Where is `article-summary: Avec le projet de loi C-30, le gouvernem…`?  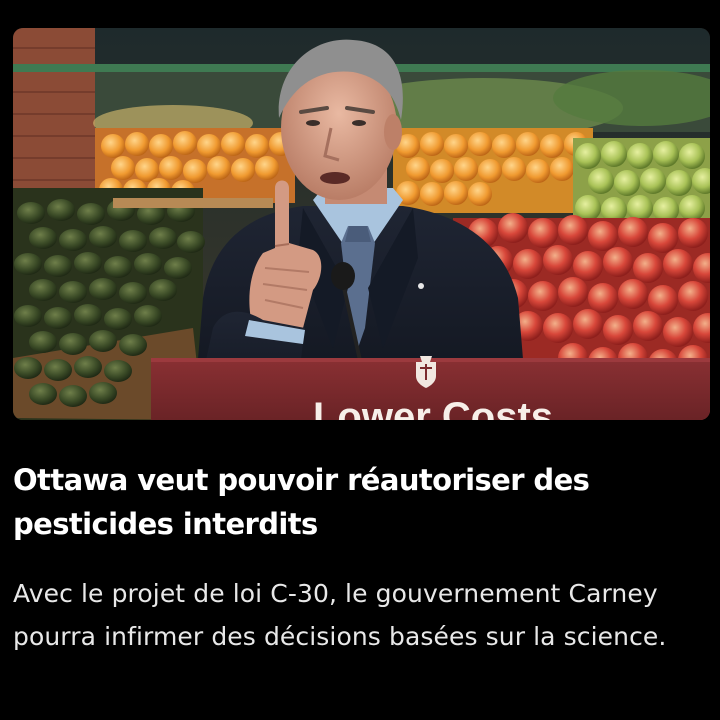 article-summary: Avec le projet de loi C-30, le gouvernem… is located at coordinates (340, 615).